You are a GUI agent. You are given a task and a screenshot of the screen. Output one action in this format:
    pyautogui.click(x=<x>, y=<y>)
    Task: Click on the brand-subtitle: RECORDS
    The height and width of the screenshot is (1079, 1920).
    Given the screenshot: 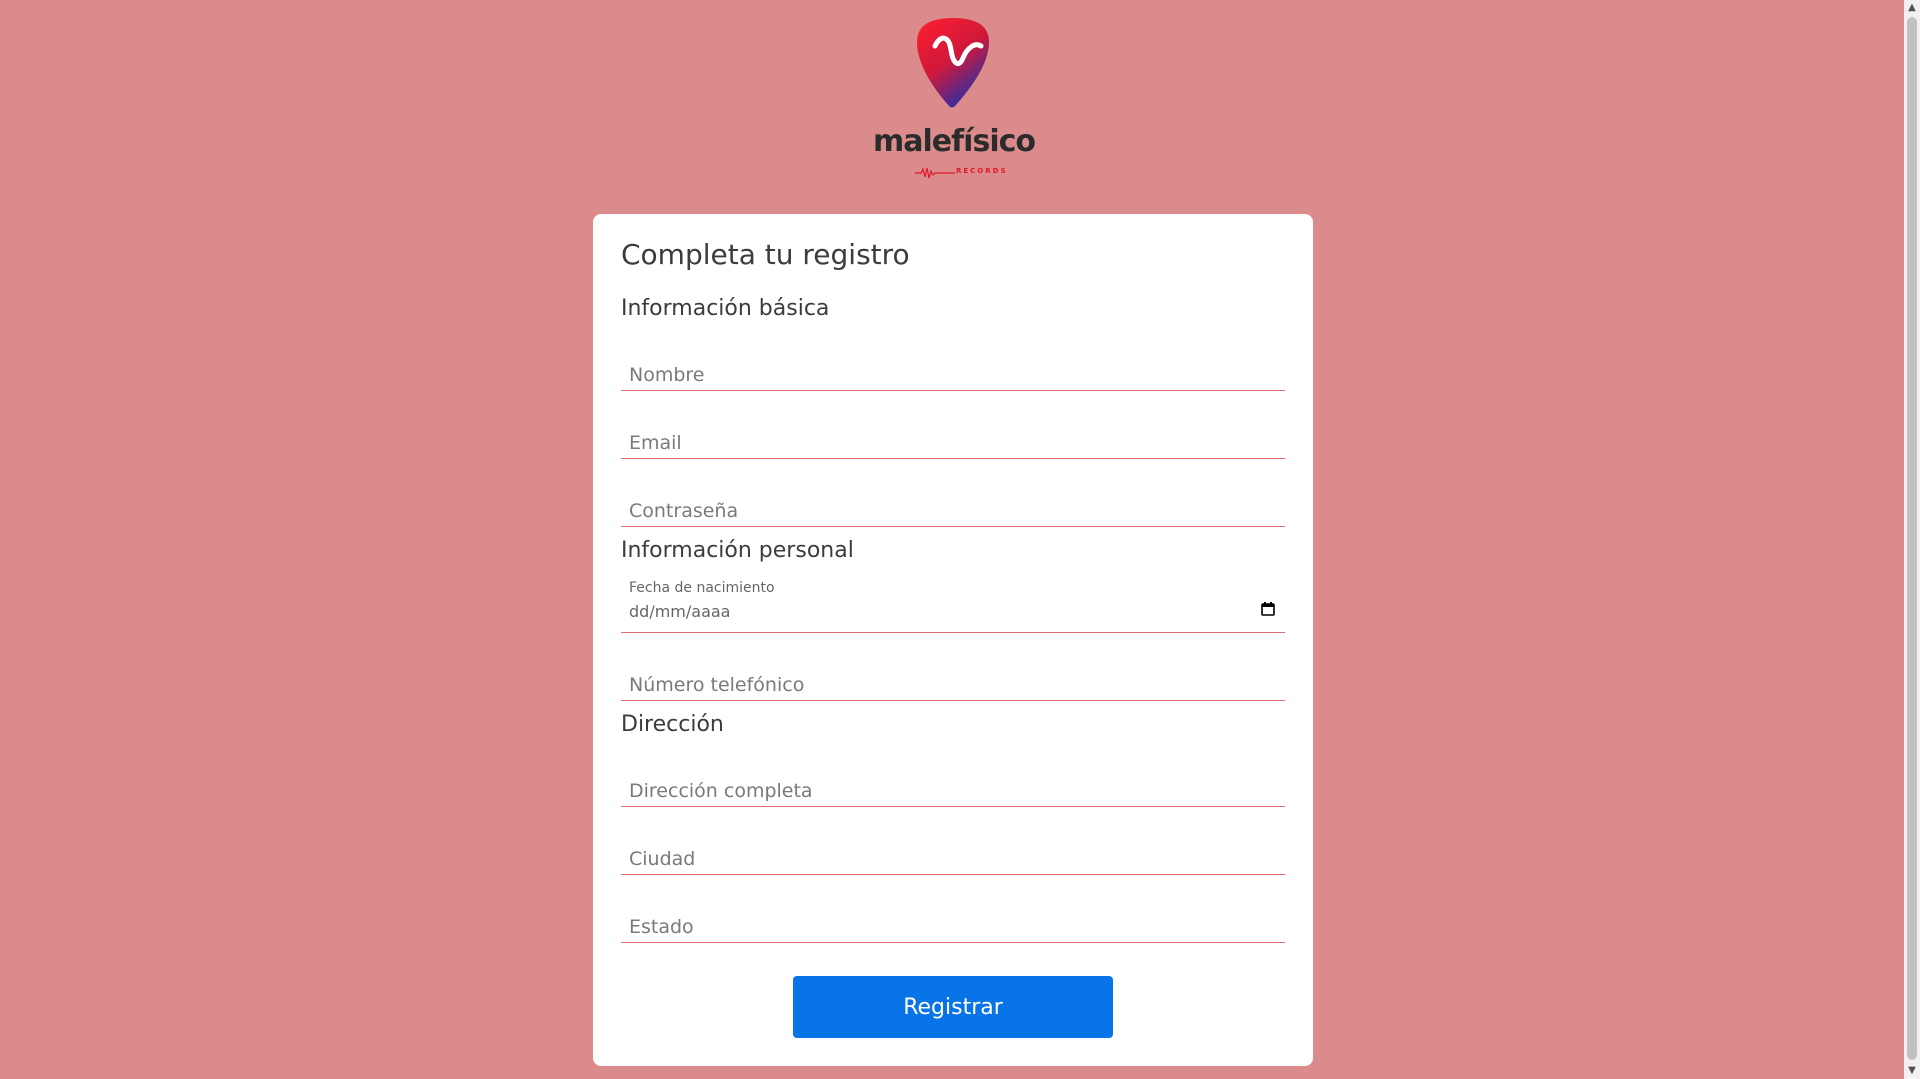 What is the action you would take?
    pyautogui.click(x=982, y=171)
    